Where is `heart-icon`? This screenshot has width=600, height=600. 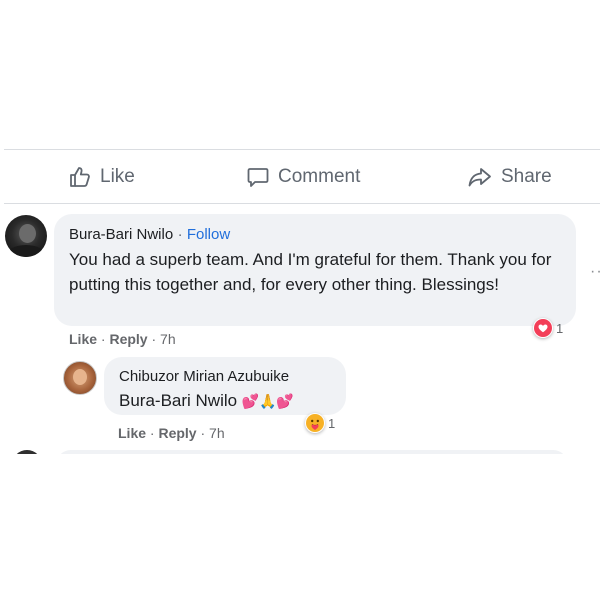 heart-icon is located at coordinates (543, 328).